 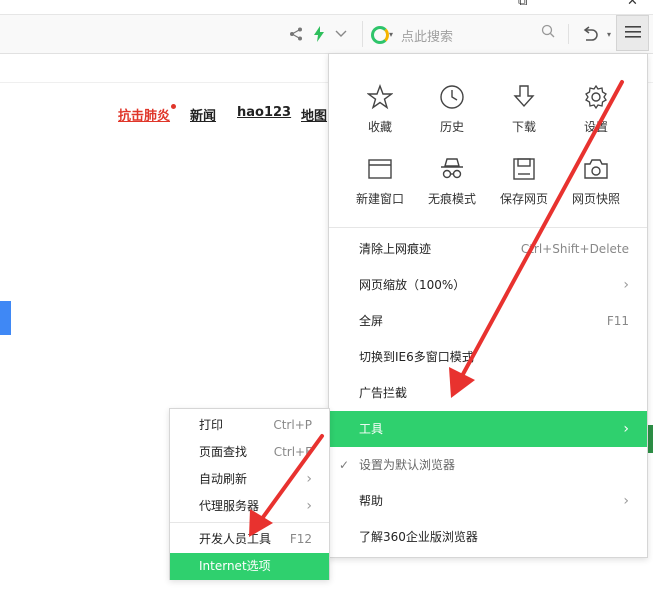 I want to click on menu-item-label: 广告拦截, so click(x=383, y=393).